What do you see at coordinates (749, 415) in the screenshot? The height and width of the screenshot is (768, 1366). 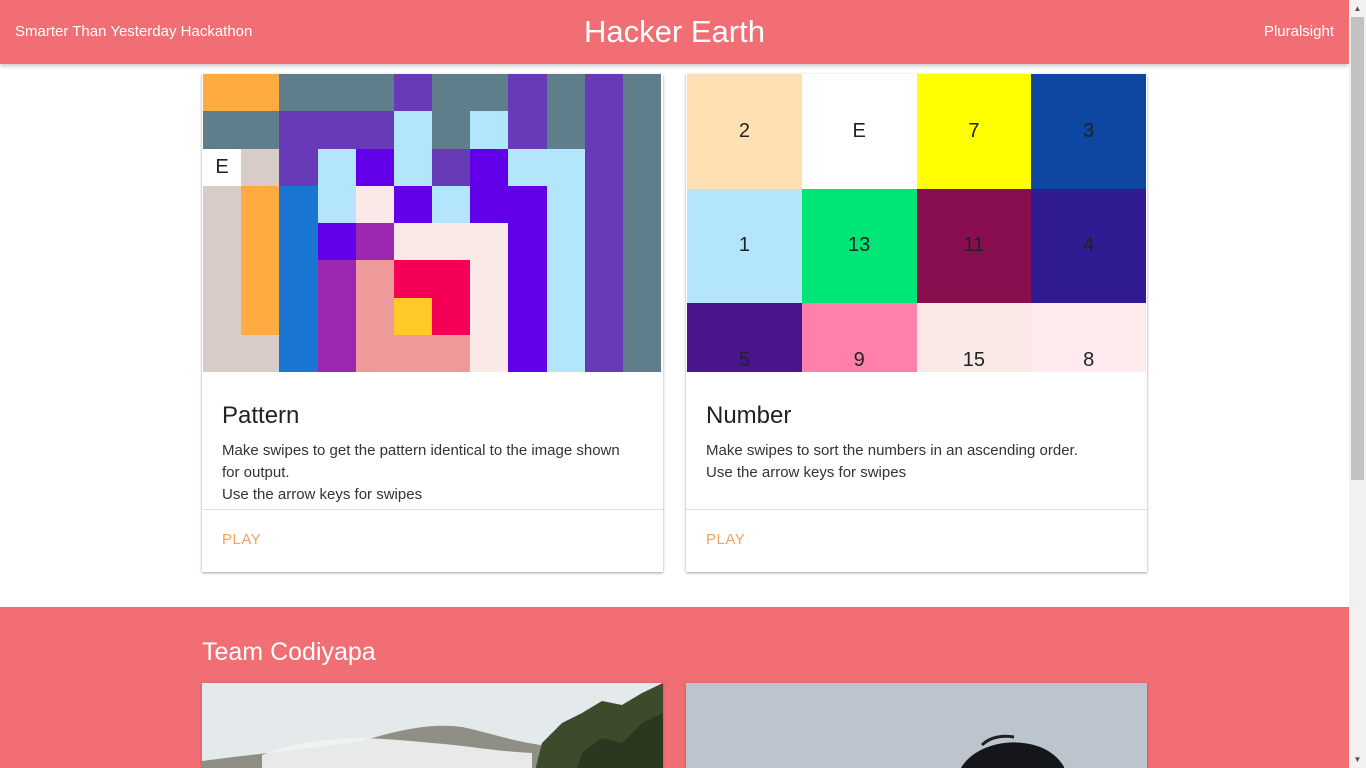 I see `card-title: Number` at bounding box center [749, 415].